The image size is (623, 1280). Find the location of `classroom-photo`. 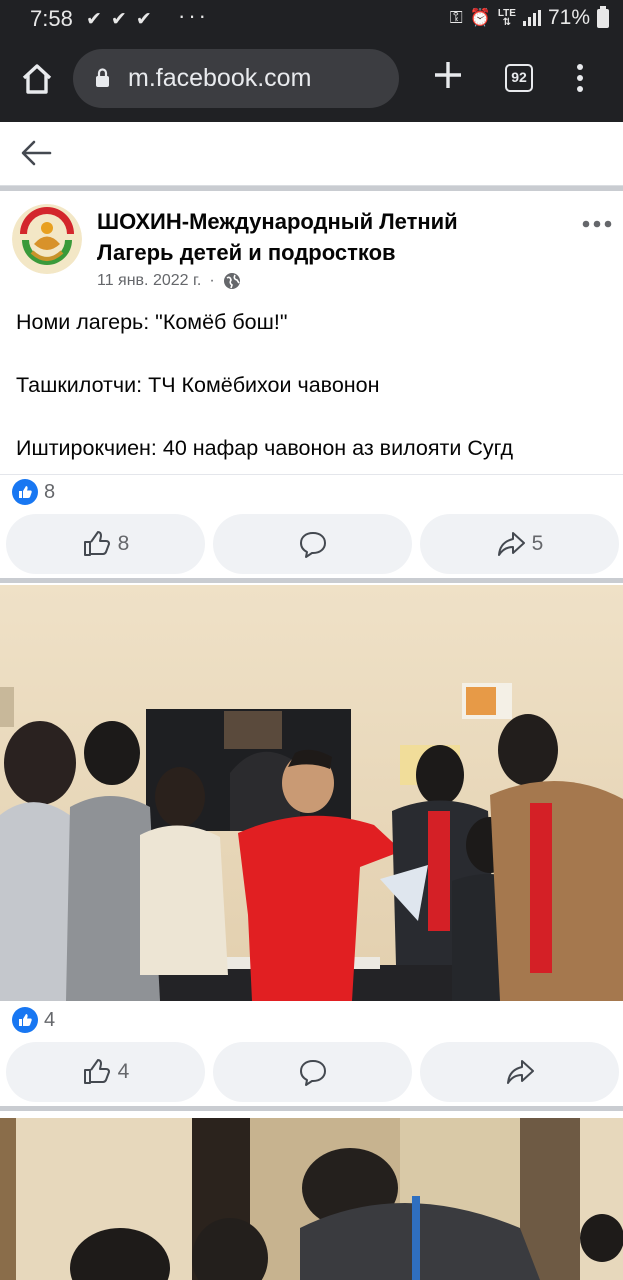

classroom-photo is located at coordinates (311, 1199).